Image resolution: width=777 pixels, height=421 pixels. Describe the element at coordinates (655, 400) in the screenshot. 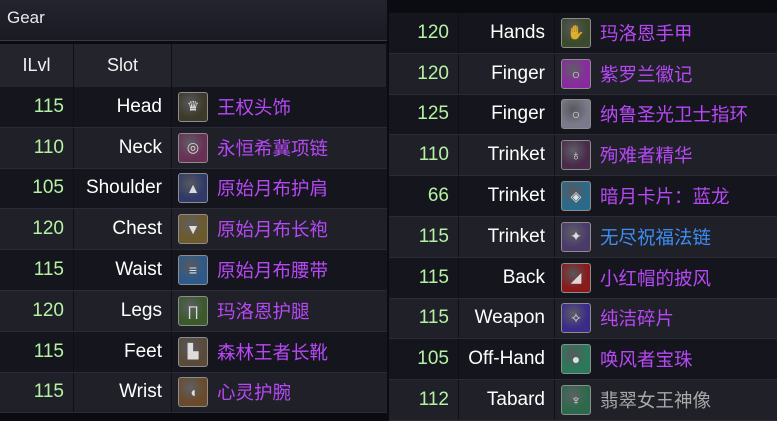

I see `item-name-link: 翡翠女王神像` at that location.